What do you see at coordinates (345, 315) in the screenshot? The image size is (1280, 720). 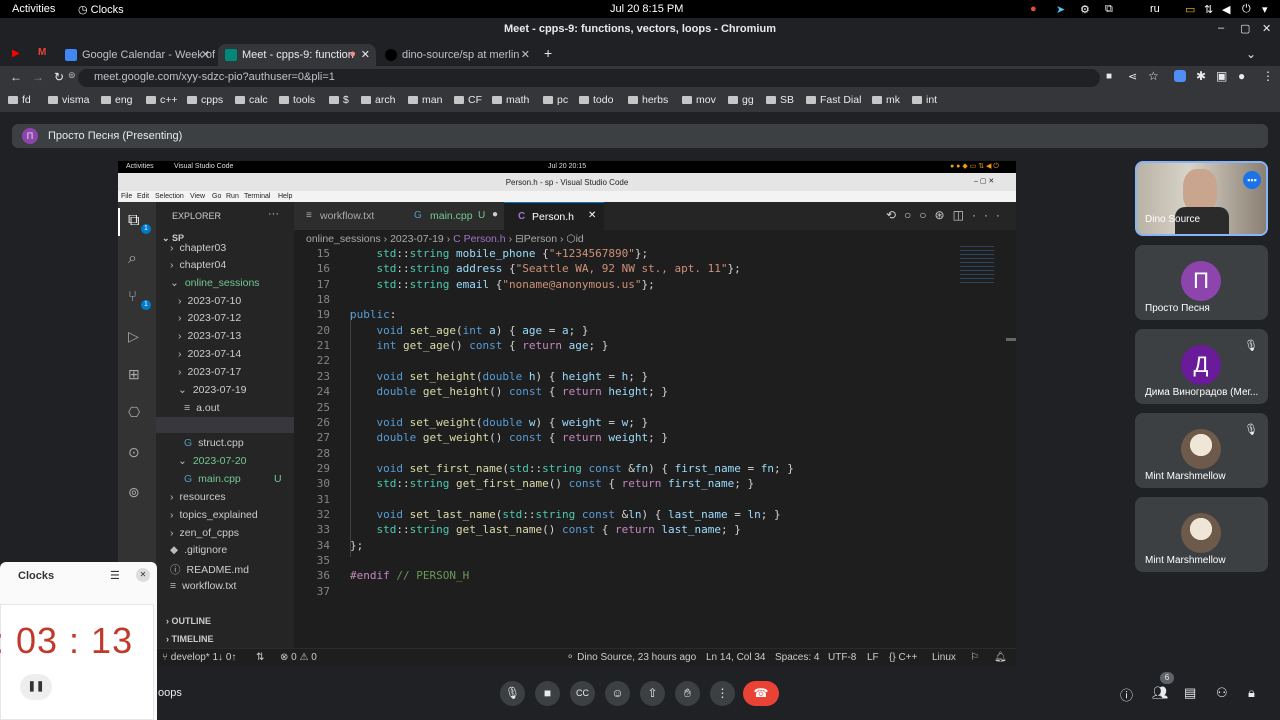 I see `code-line: 19 public:` at bounding box center [345, 315].